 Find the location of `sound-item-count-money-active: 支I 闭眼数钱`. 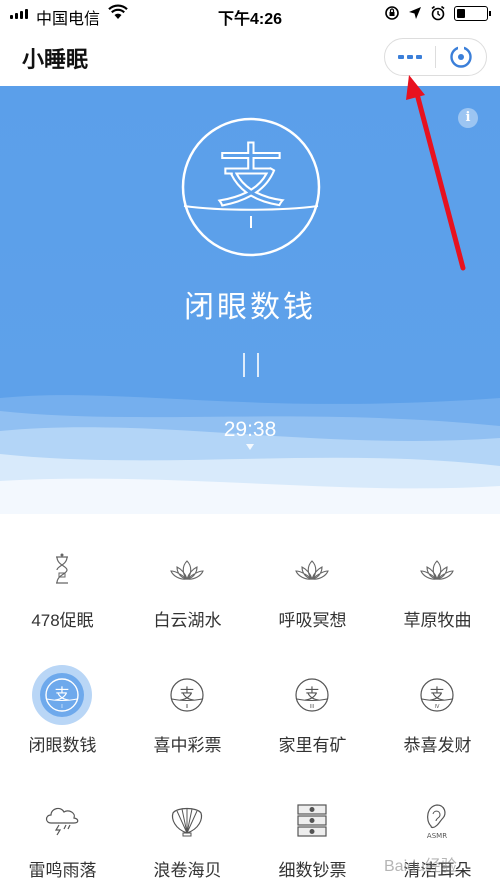

sound-item-count-money-active: 支I 闭眼数钱 is located at coordinates (62, 701).